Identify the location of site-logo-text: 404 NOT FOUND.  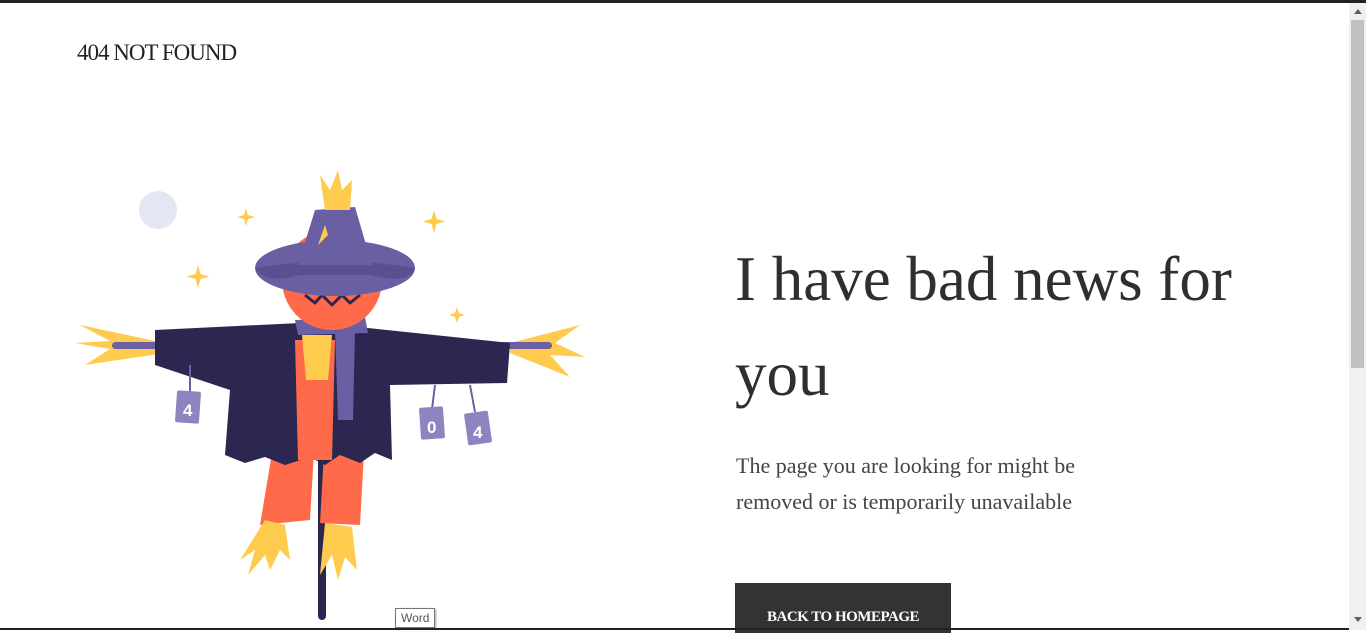
(157, 53).